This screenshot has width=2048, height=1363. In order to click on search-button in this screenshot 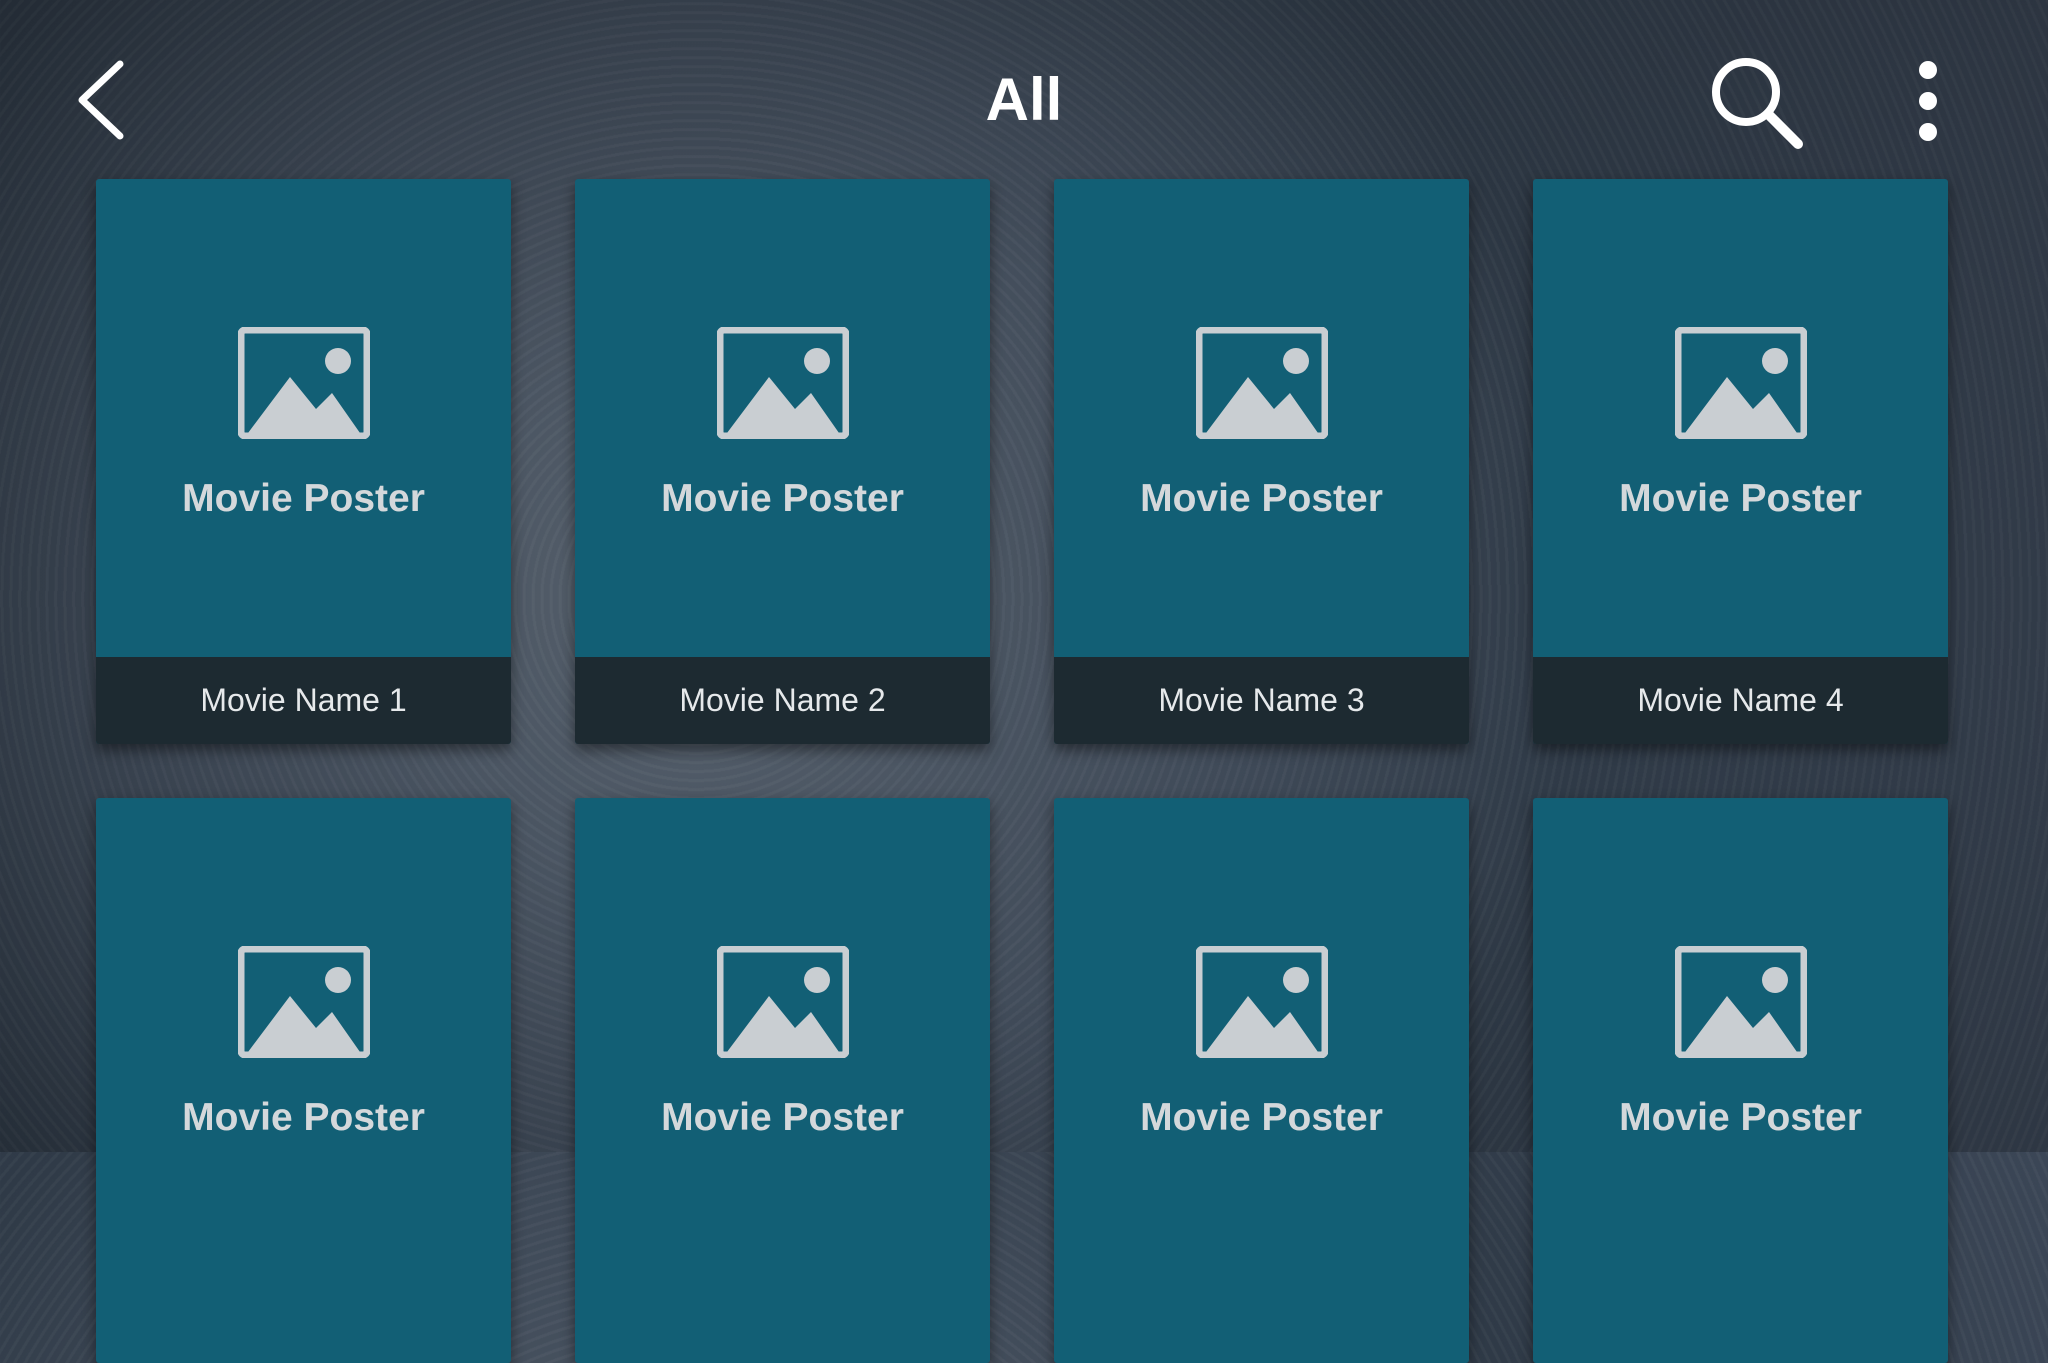, I will do `click(1756, 102)`.